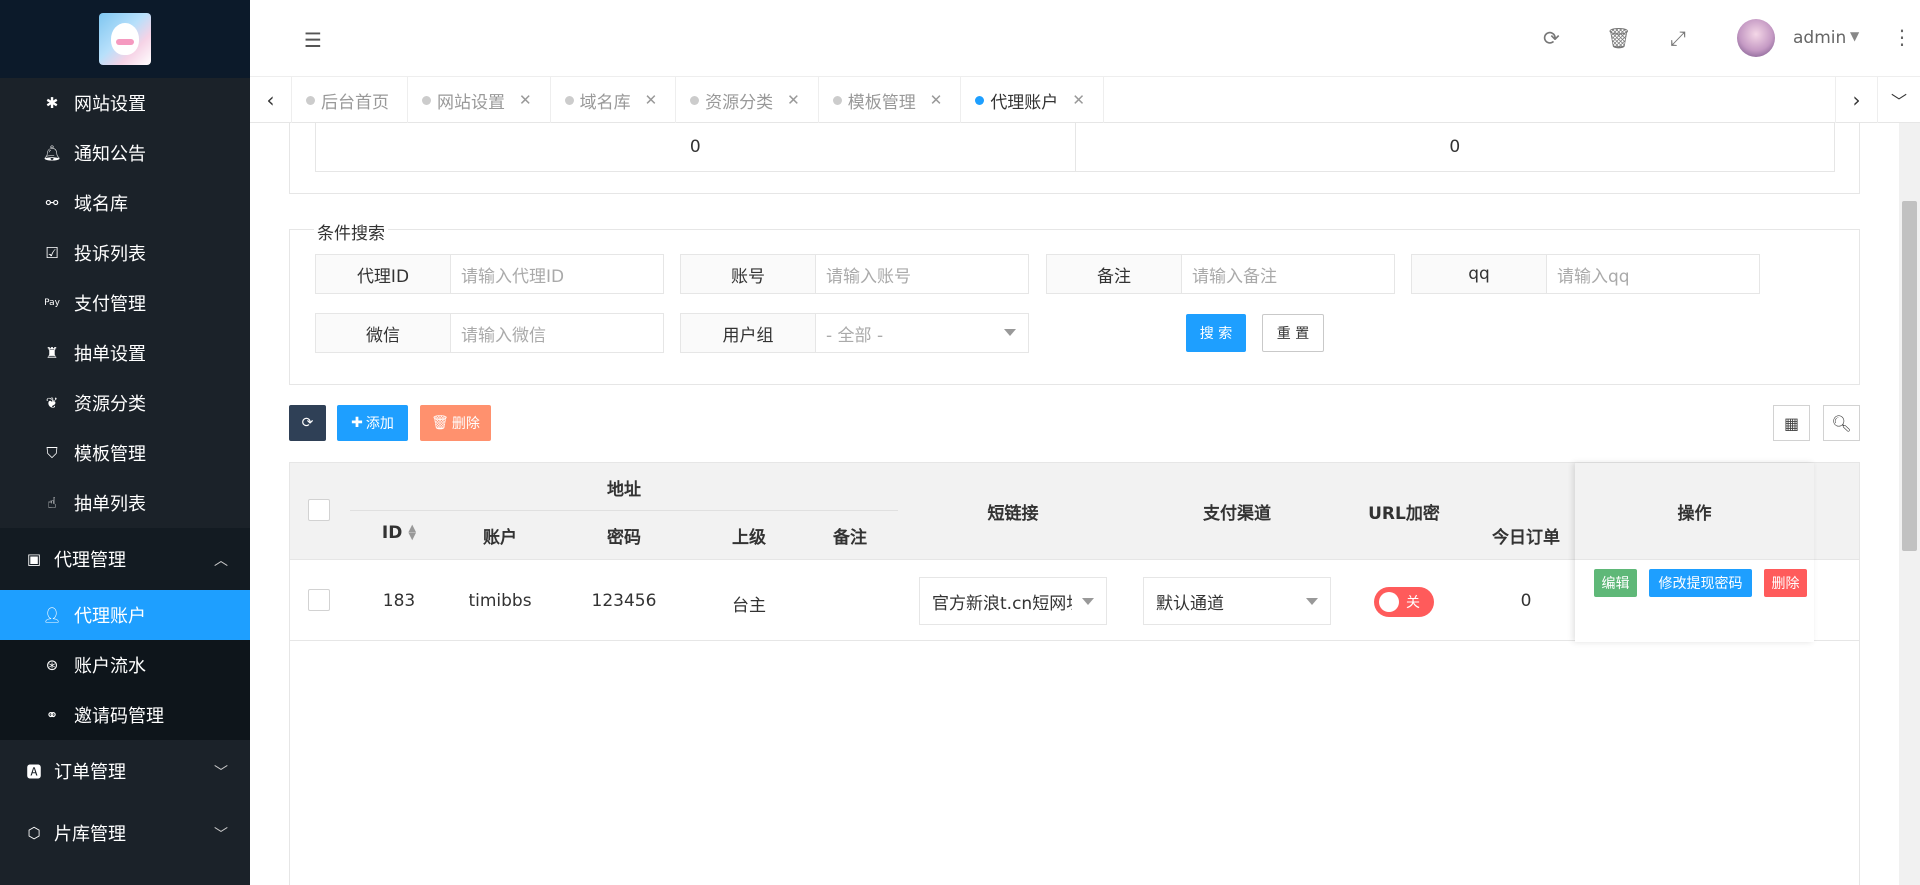 The height and width of the screenshot is (885, 1920). I want to click on edit-button: 编辑, so click(1615, 583).